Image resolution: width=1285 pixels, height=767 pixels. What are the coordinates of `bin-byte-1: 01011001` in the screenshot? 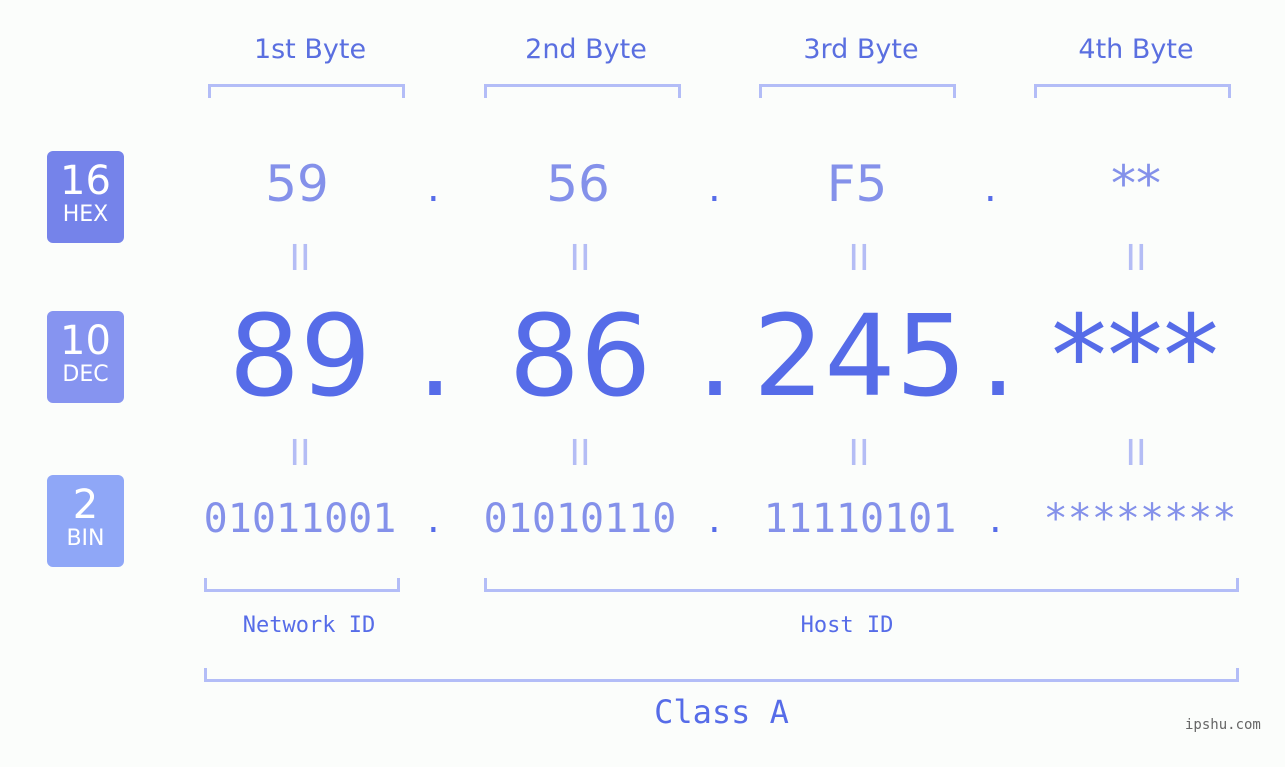 It's located at (300, 519).